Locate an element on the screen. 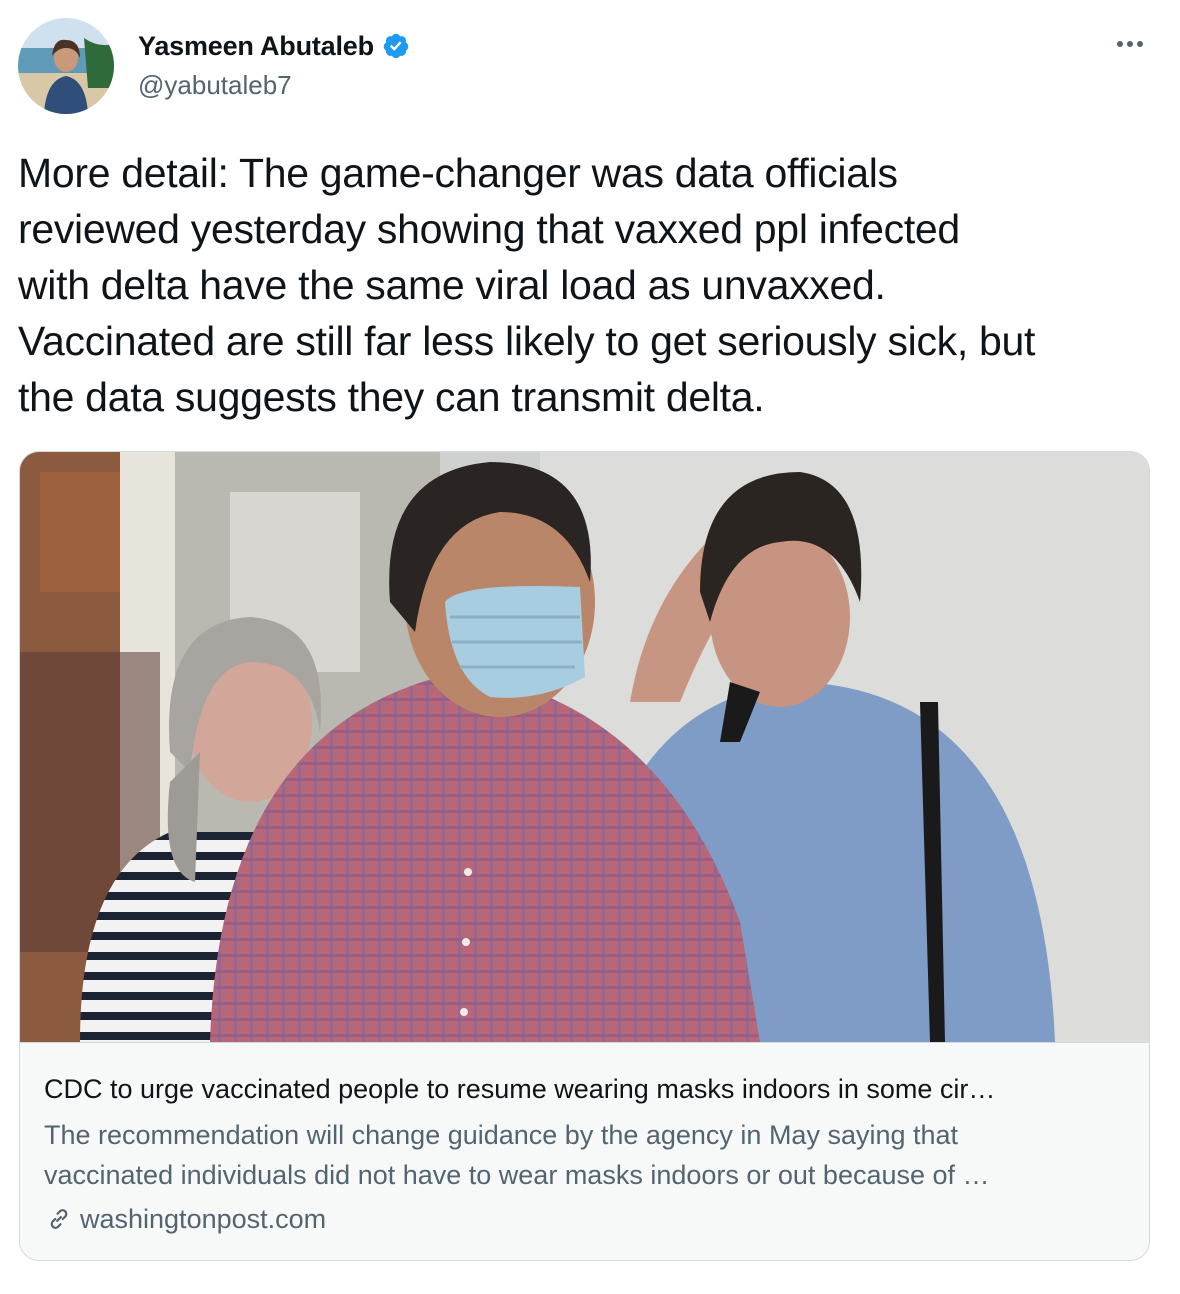 Image resolution: width=1180 pixels, height=1294 pixels. avatar is located at coordinates (66, 66).